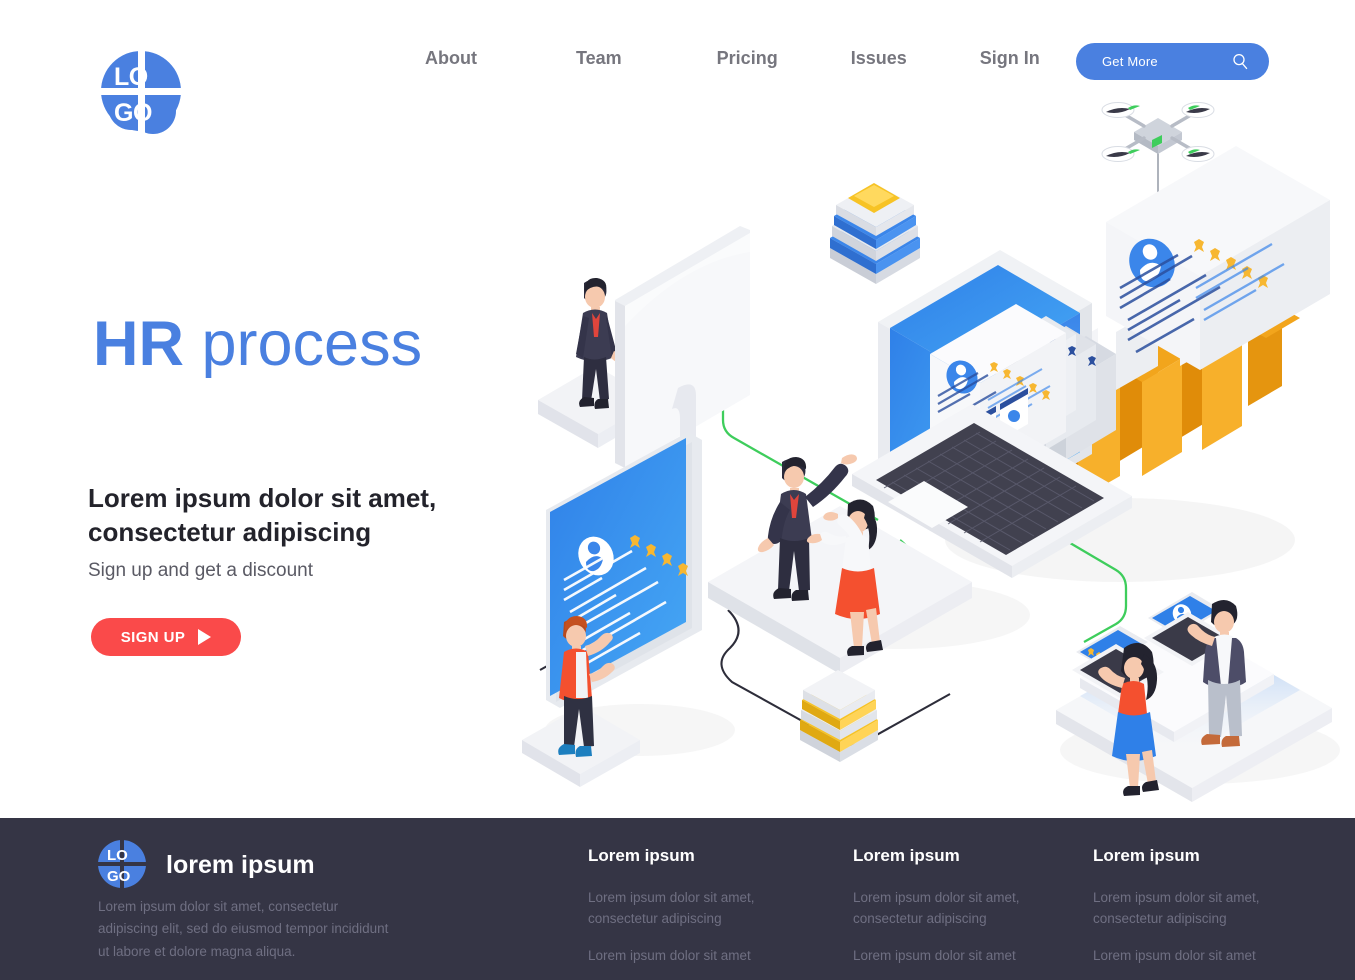  I want to click on sign-up-label: SIGN UP, so click(153, 637).